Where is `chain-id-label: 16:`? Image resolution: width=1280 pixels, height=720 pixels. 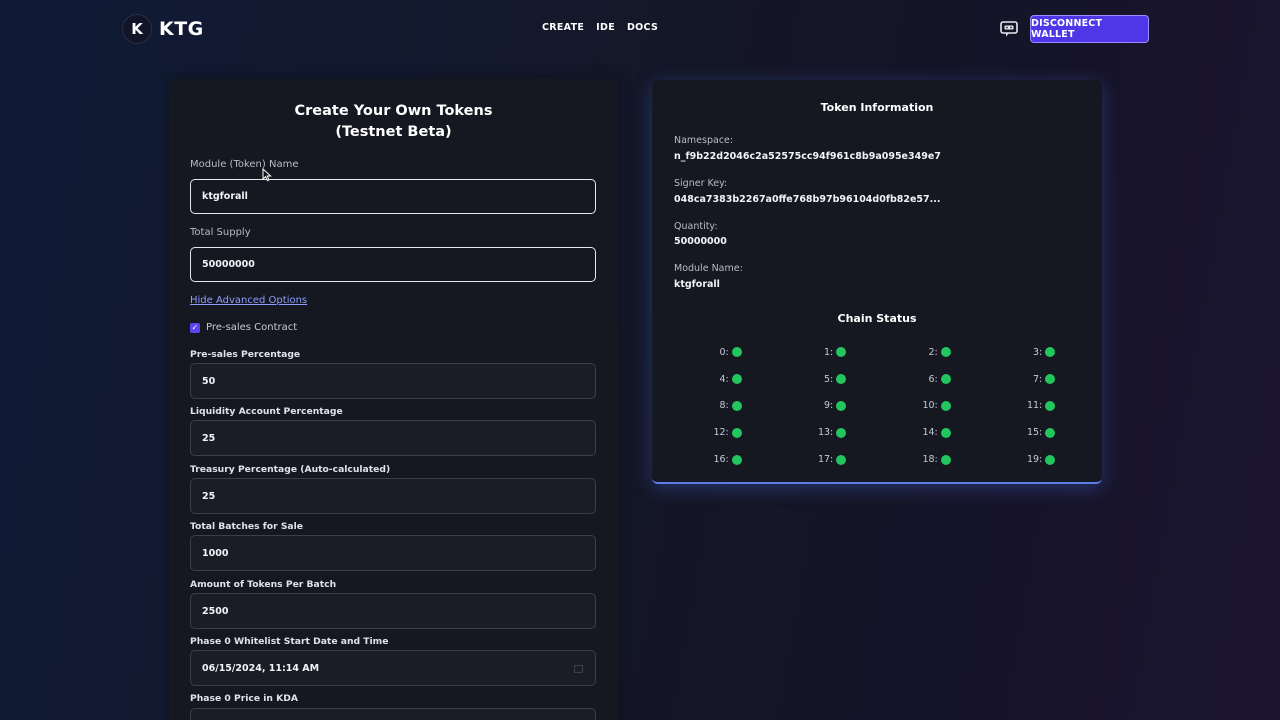 chain-id-label: 16: is located at coordinates (721, 460).